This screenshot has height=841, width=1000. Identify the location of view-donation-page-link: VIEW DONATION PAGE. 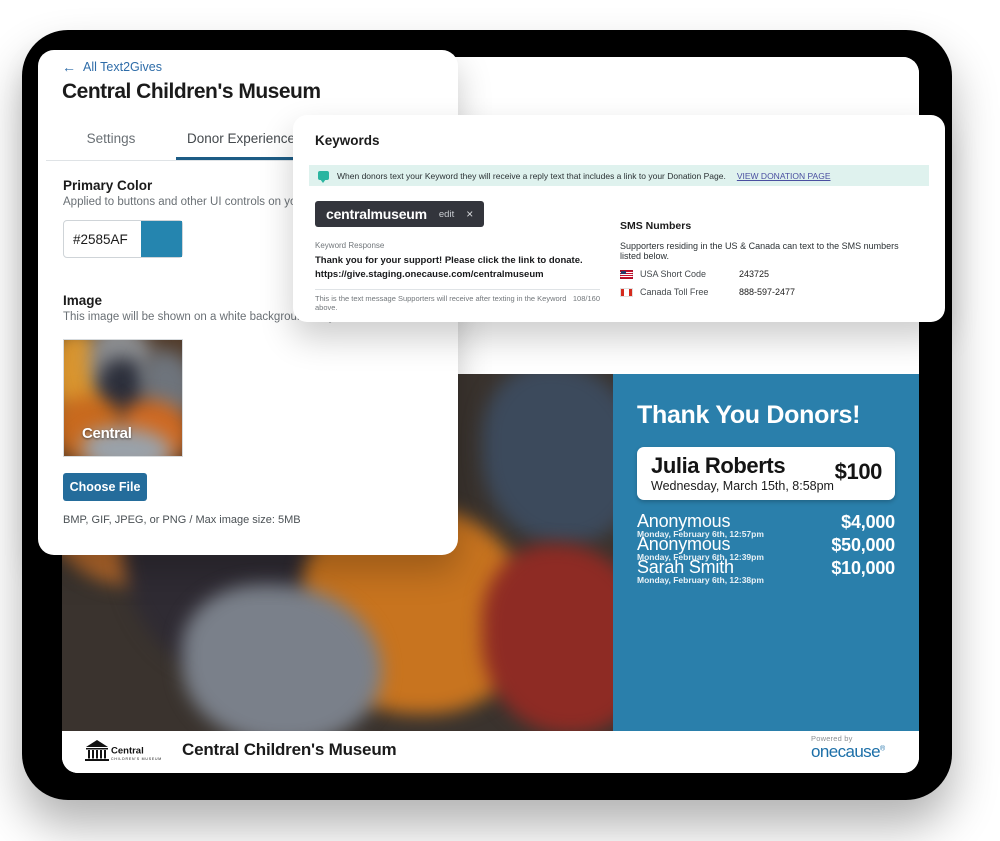
(784, 176).